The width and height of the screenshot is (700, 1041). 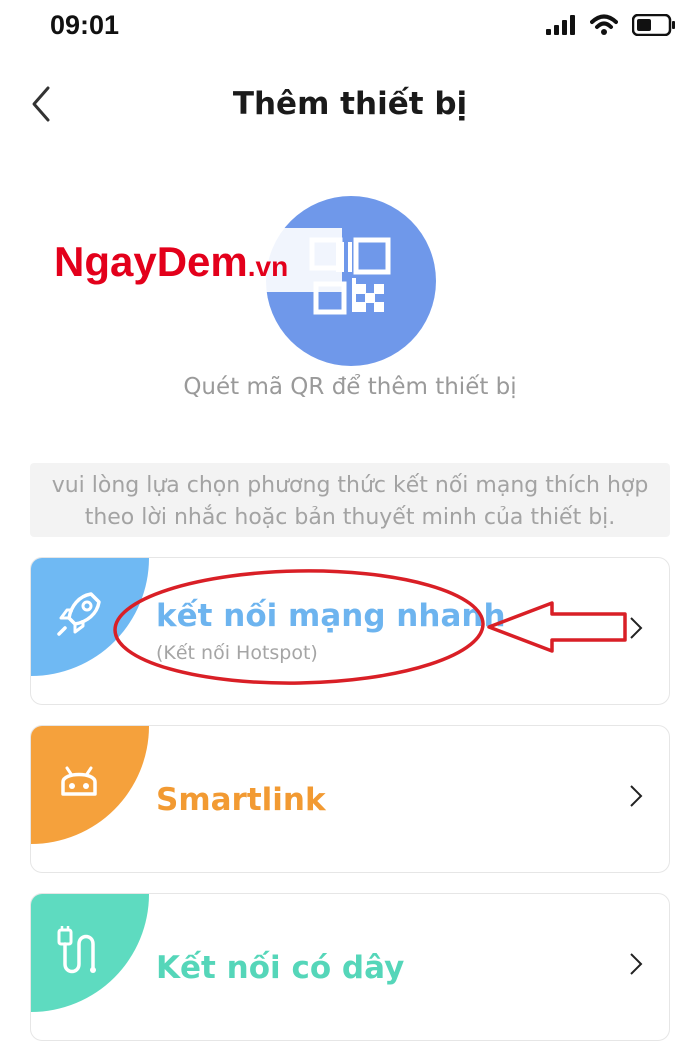 I want to click on option-smartlink: Smartlink, so click(x=350, y=799).